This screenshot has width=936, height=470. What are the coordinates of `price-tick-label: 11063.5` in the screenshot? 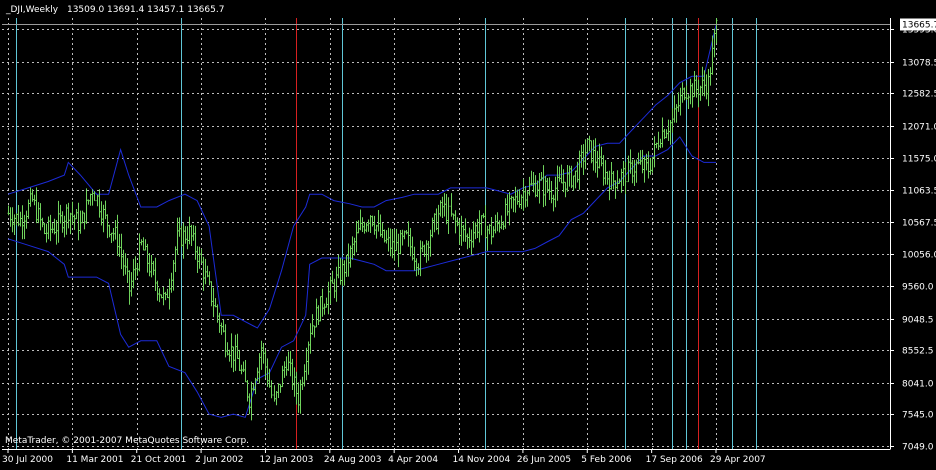 It's located at (919, 192).